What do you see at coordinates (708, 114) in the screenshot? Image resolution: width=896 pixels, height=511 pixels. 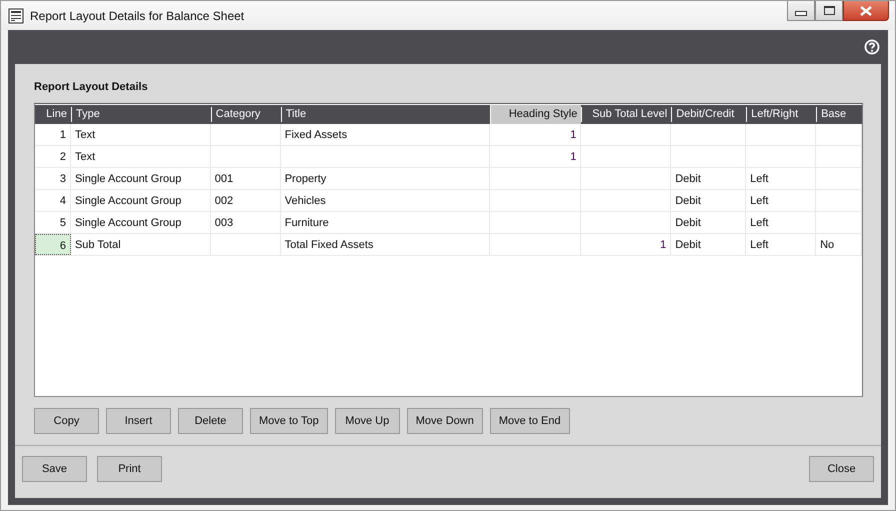 I see `column-header: Debit/Credit` at bounding box center [708, 114].